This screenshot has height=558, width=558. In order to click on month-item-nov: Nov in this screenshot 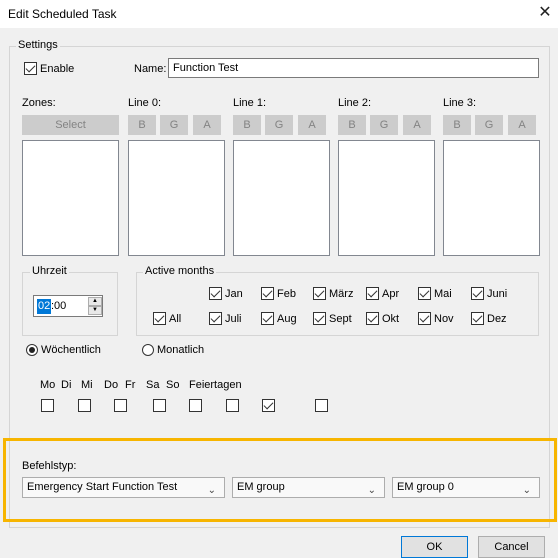, I will do `click(444, 318)`.